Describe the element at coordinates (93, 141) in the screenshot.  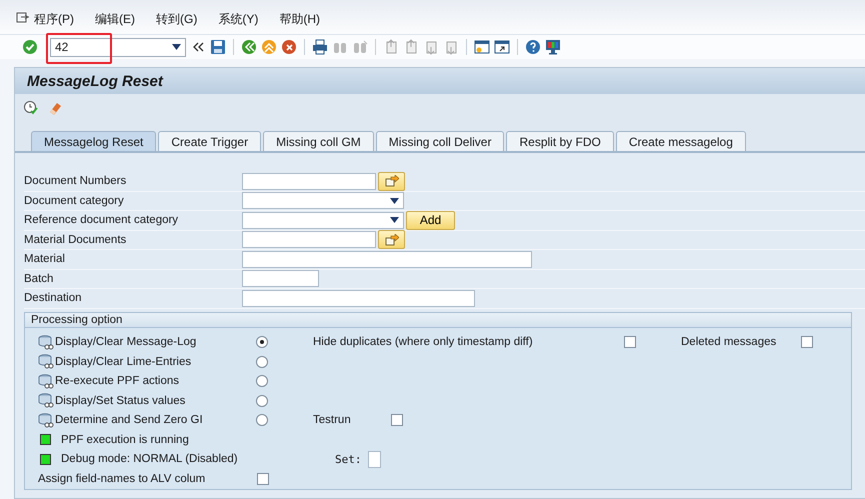
I see `tab: Messagelog Reset` at that location.